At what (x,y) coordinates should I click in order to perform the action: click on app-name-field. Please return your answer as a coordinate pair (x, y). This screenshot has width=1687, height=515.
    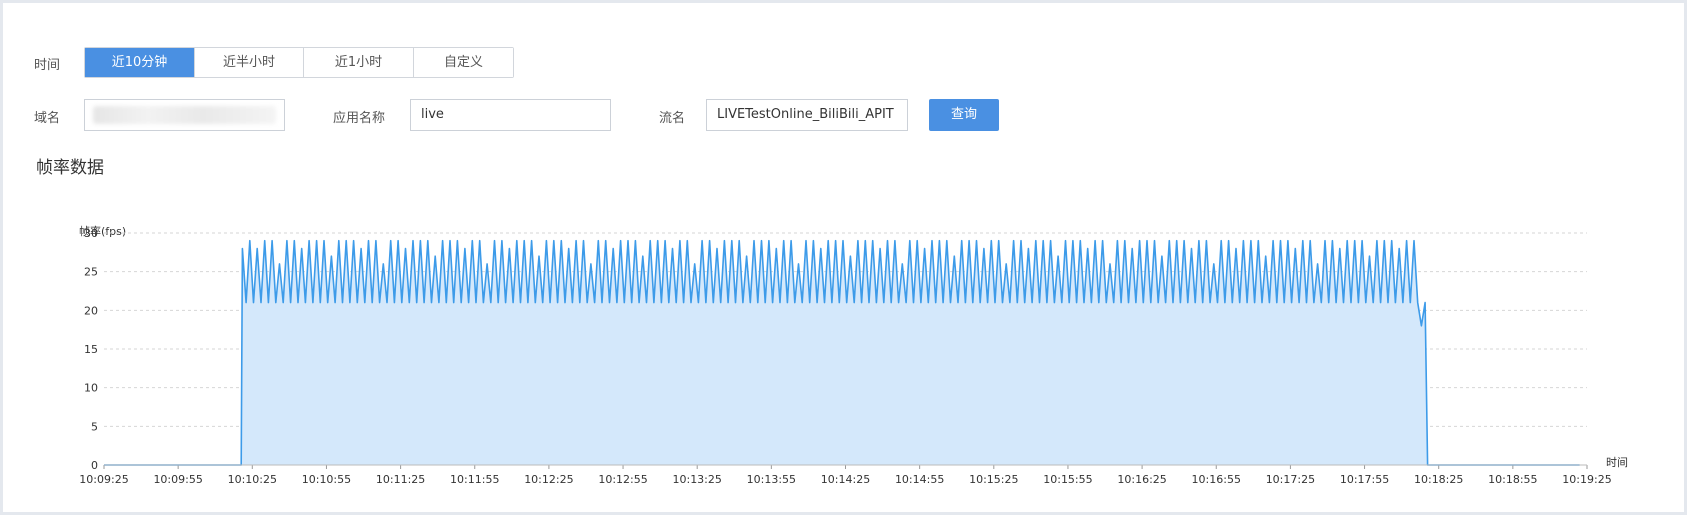
    Looking at the image, I should click on (510, 115).